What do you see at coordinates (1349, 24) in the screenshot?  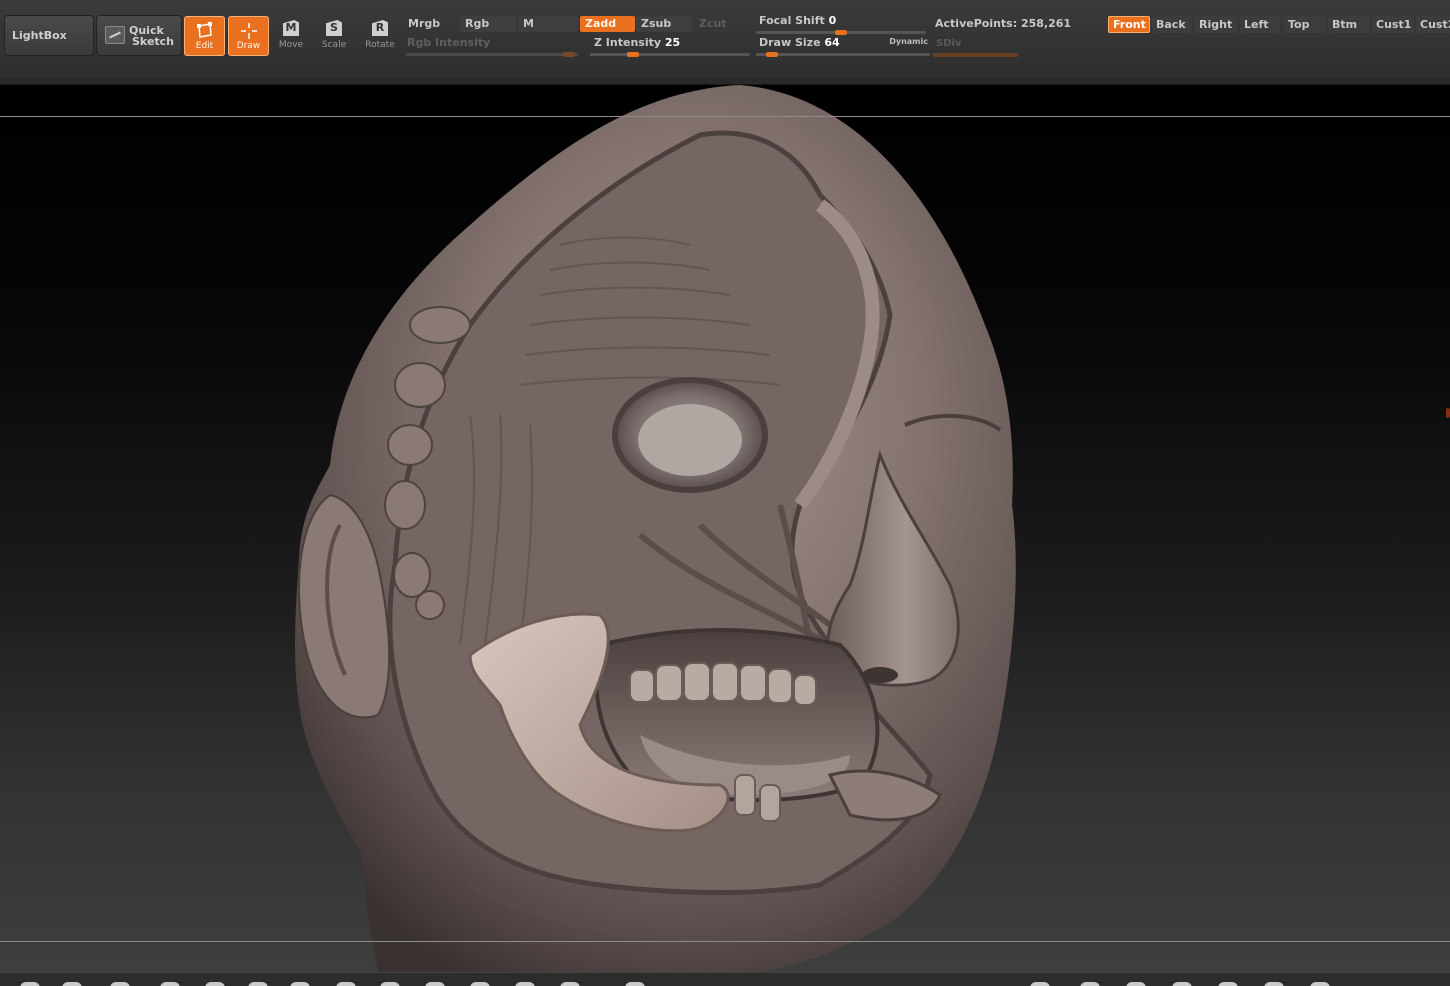 I see `view-bottom-button: Btm` at bounding box center [1349, 24].